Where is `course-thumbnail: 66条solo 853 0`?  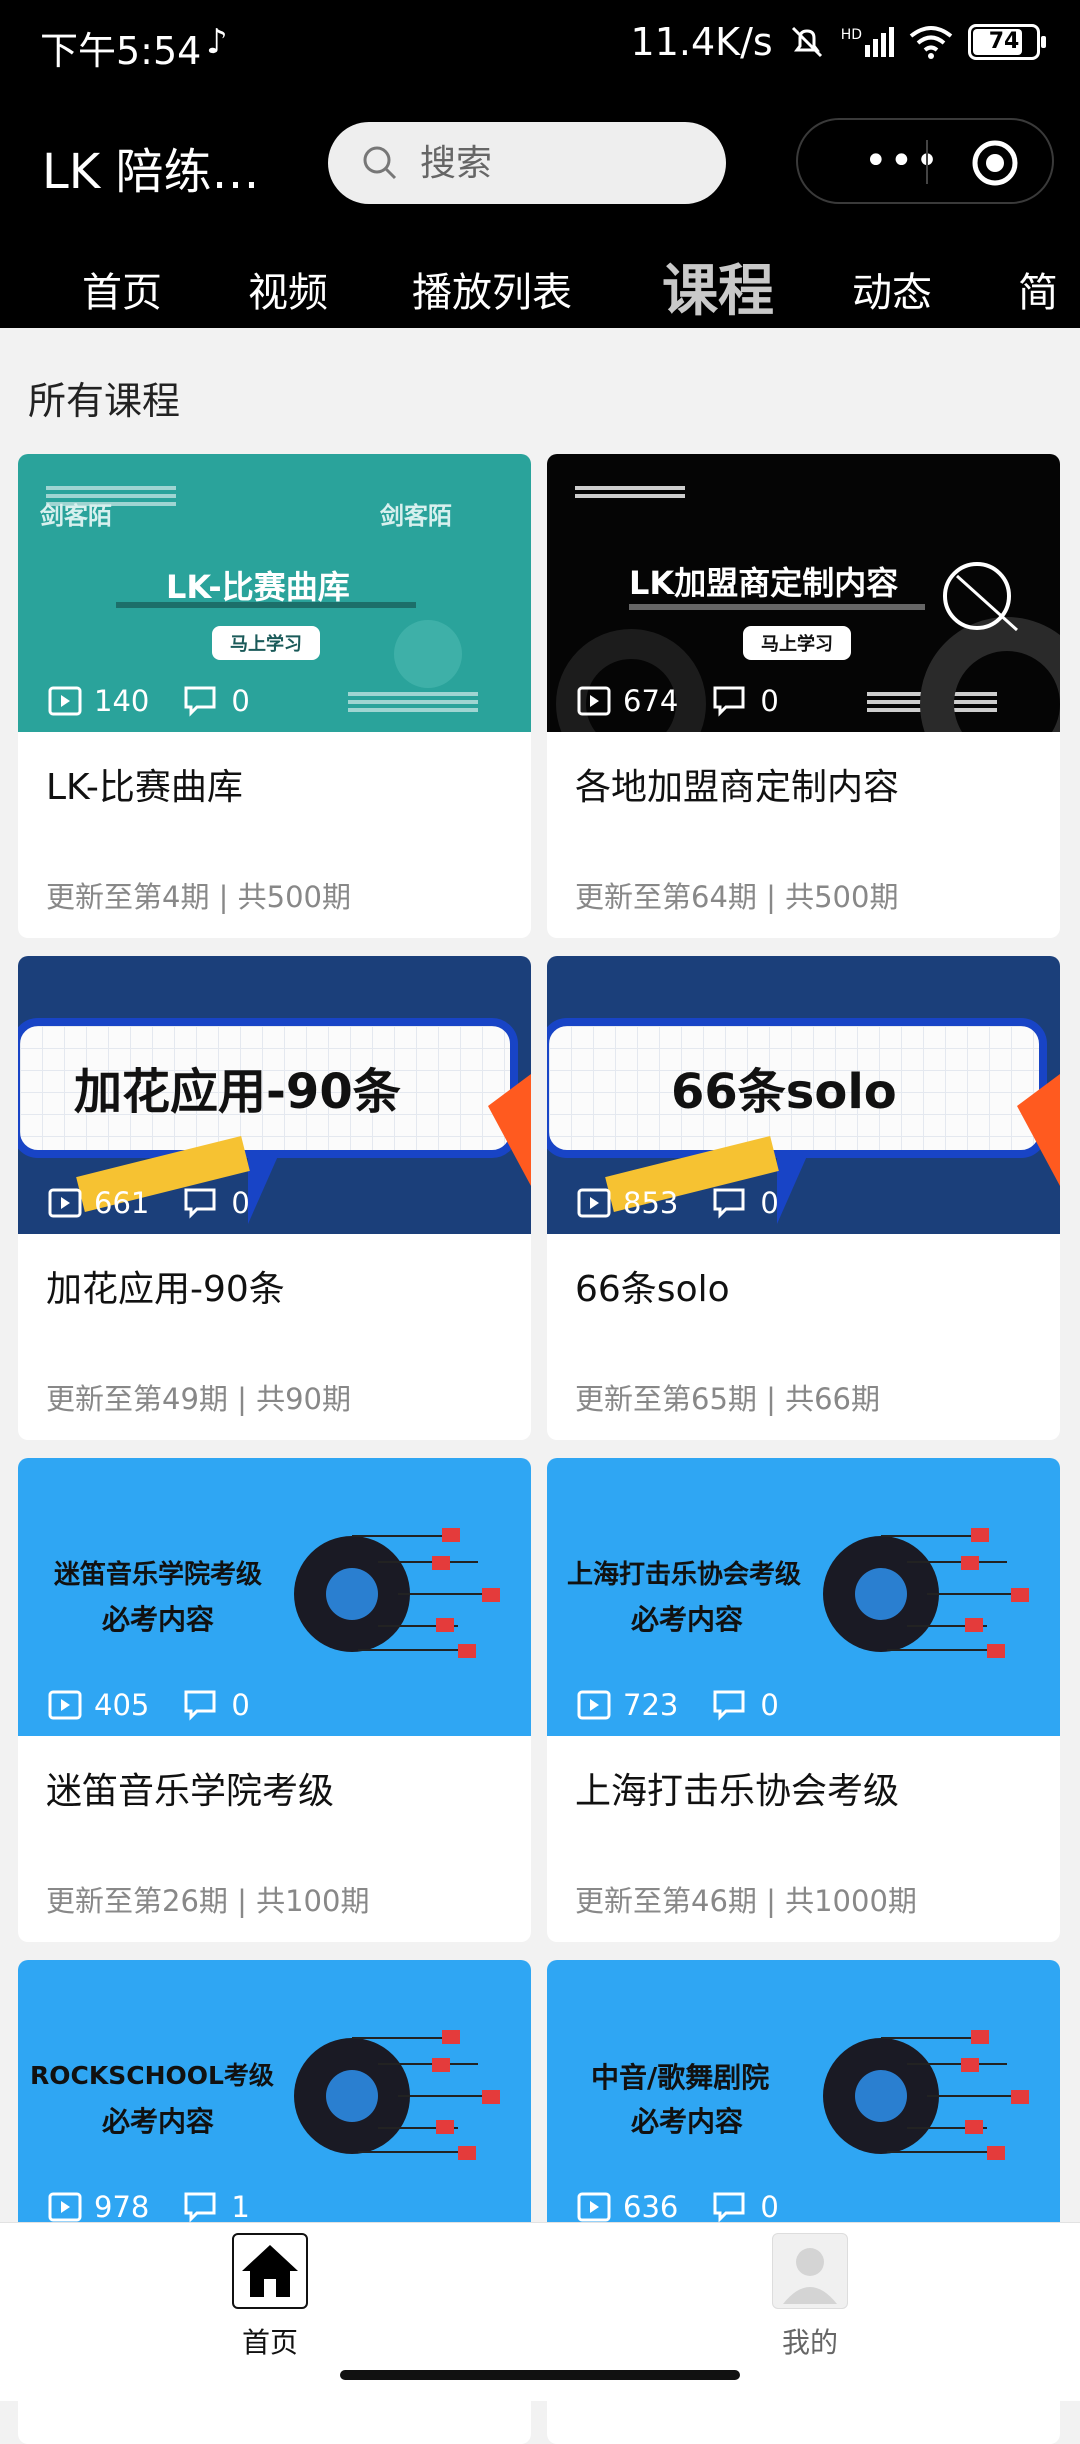
course-thumbnail: 66条solo 853 0 is located at coordinates (803, 1095).